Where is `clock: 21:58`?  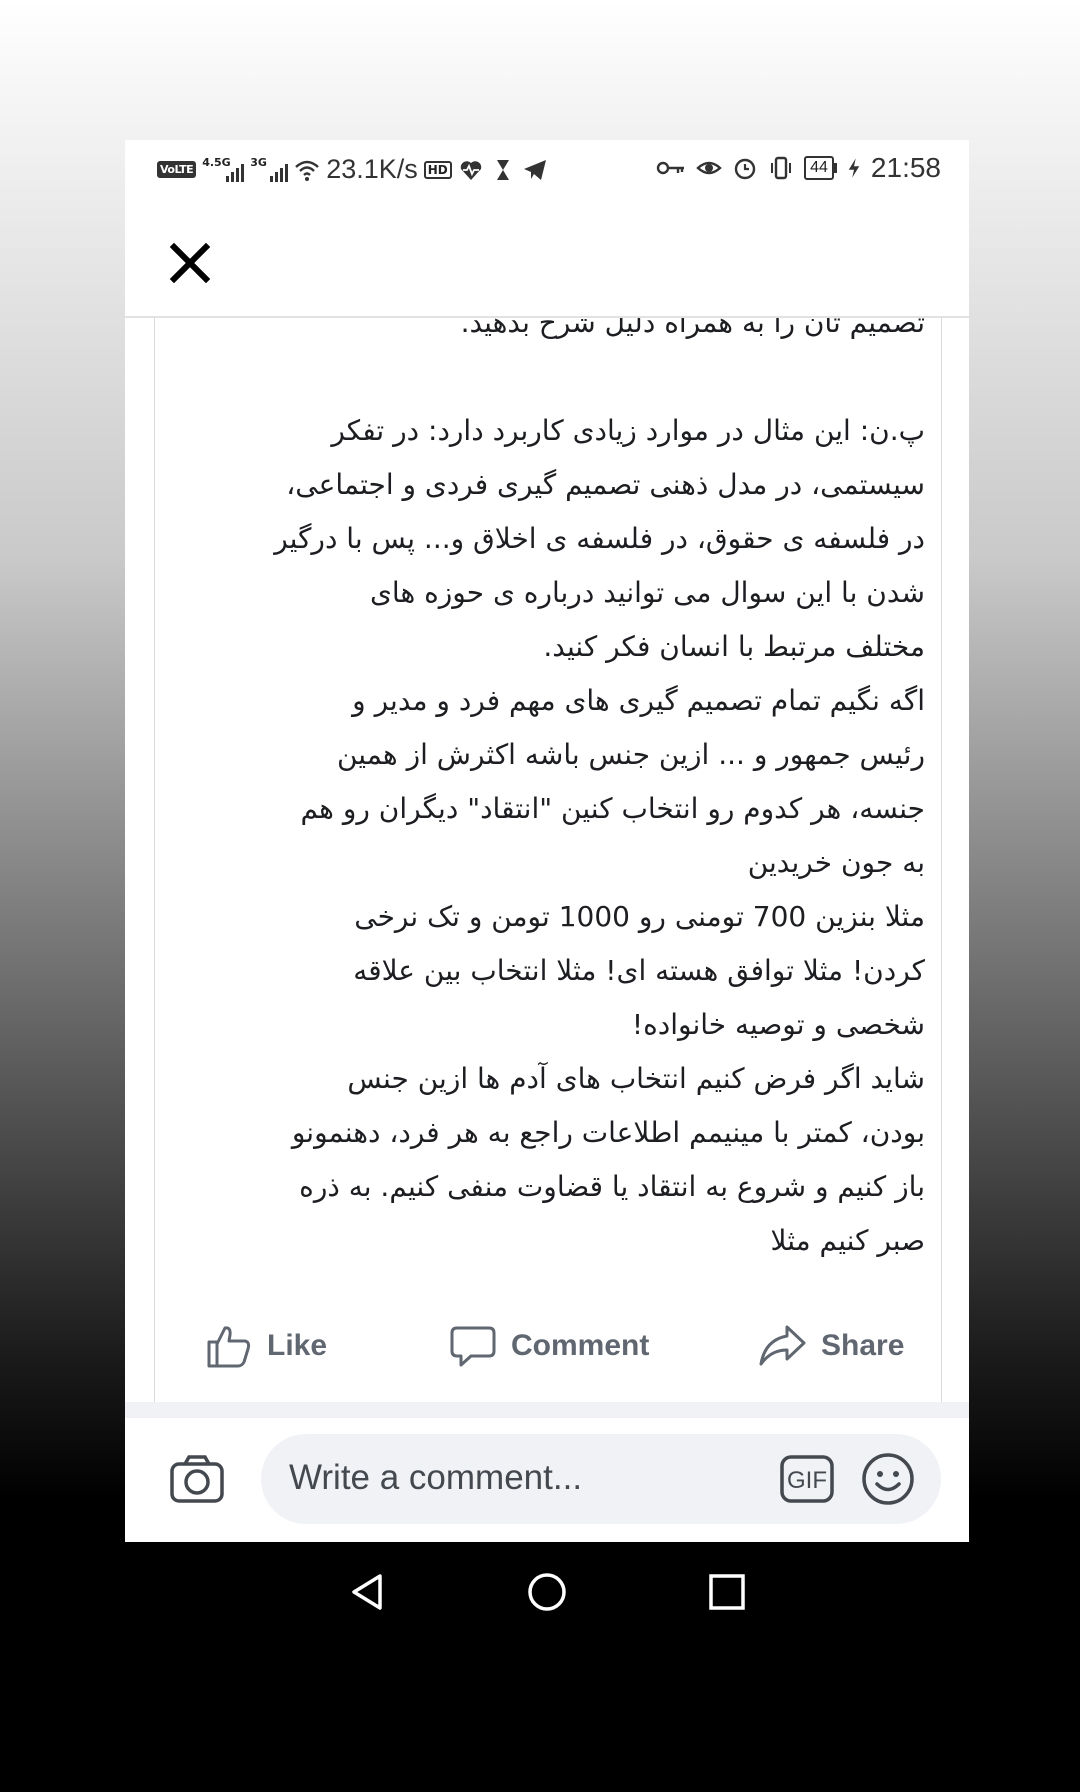 clock: 21:58 is located at coordinates (905, 167).